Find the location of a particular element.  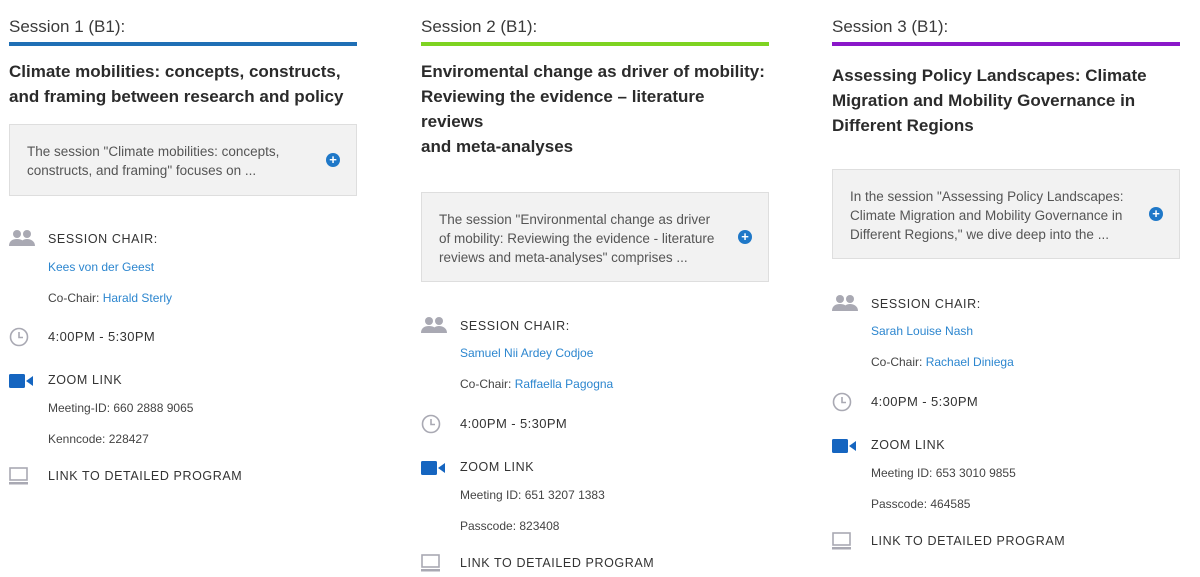

passcode: Passcode: 823408 is located at coordinates (510, 526).